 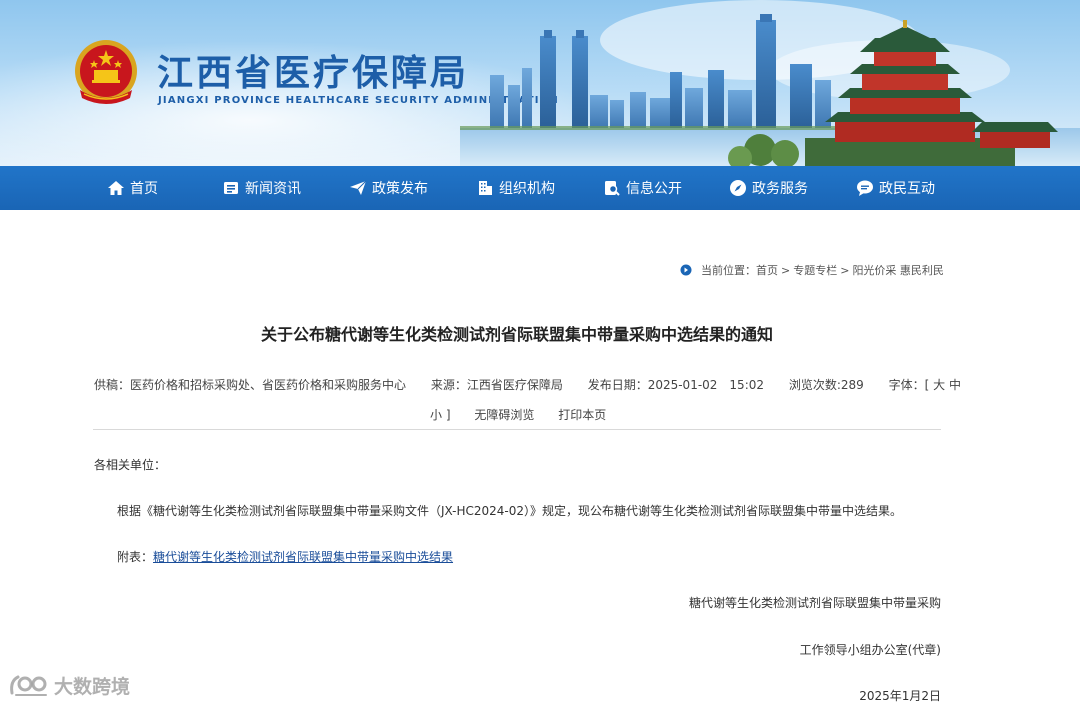 I want to click on nav-item-news: 新闻资讯, so click(x=261, y=188).